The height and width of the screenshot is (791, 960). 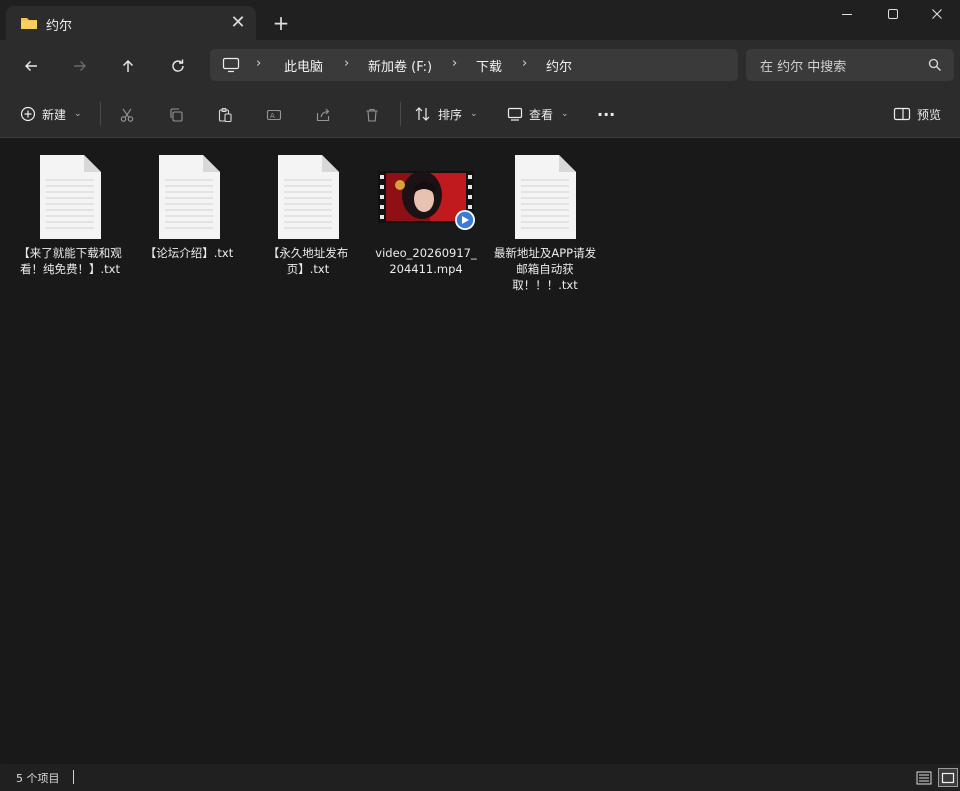 I want to click on close-icon, so click(x=937, y=14).